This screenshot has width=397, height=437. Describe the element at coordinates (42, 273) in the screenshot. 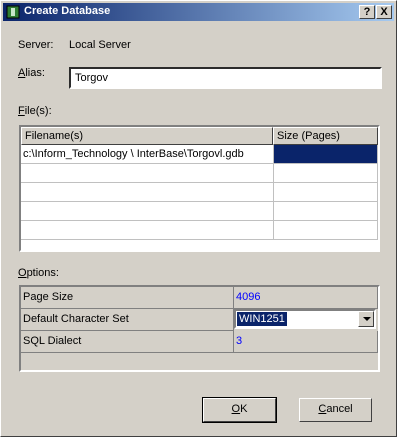

I see `options-label-text: ptions:` at that location.